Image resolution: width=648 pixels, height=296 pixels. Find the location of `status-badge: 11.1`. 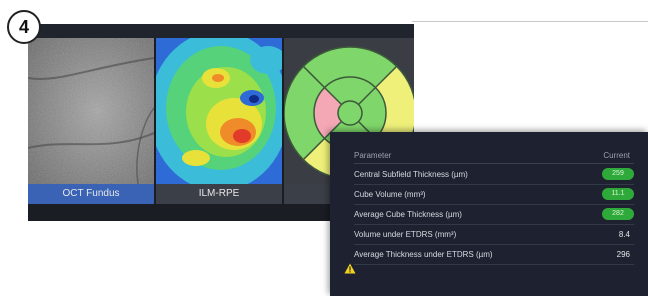

status-badge: 11.1 is located at coordinates (618, 194).